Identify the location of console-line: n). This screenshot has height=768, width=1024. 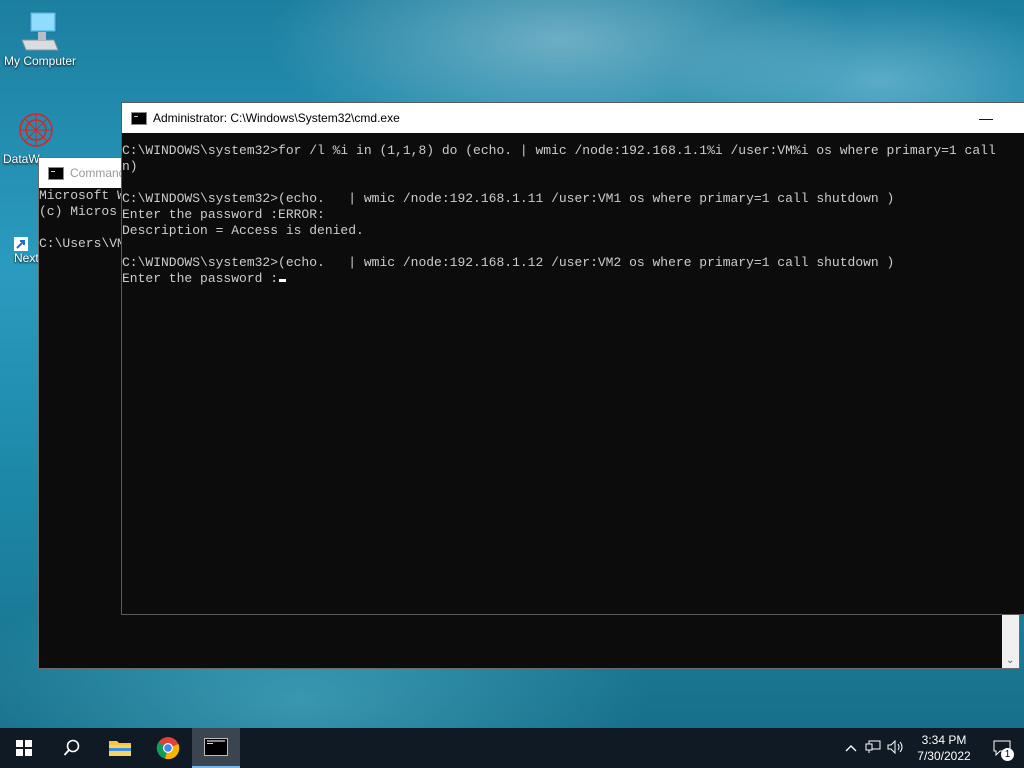
(130, 166).